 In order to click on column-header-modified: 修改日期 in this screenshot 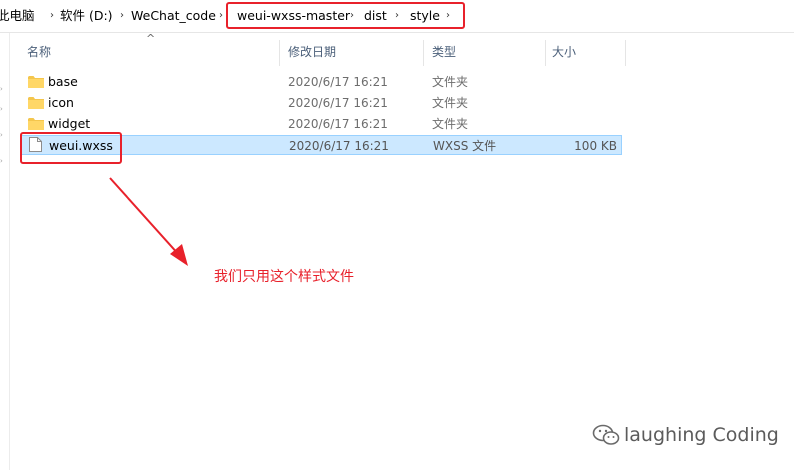, I will do `click(312, 52)`.